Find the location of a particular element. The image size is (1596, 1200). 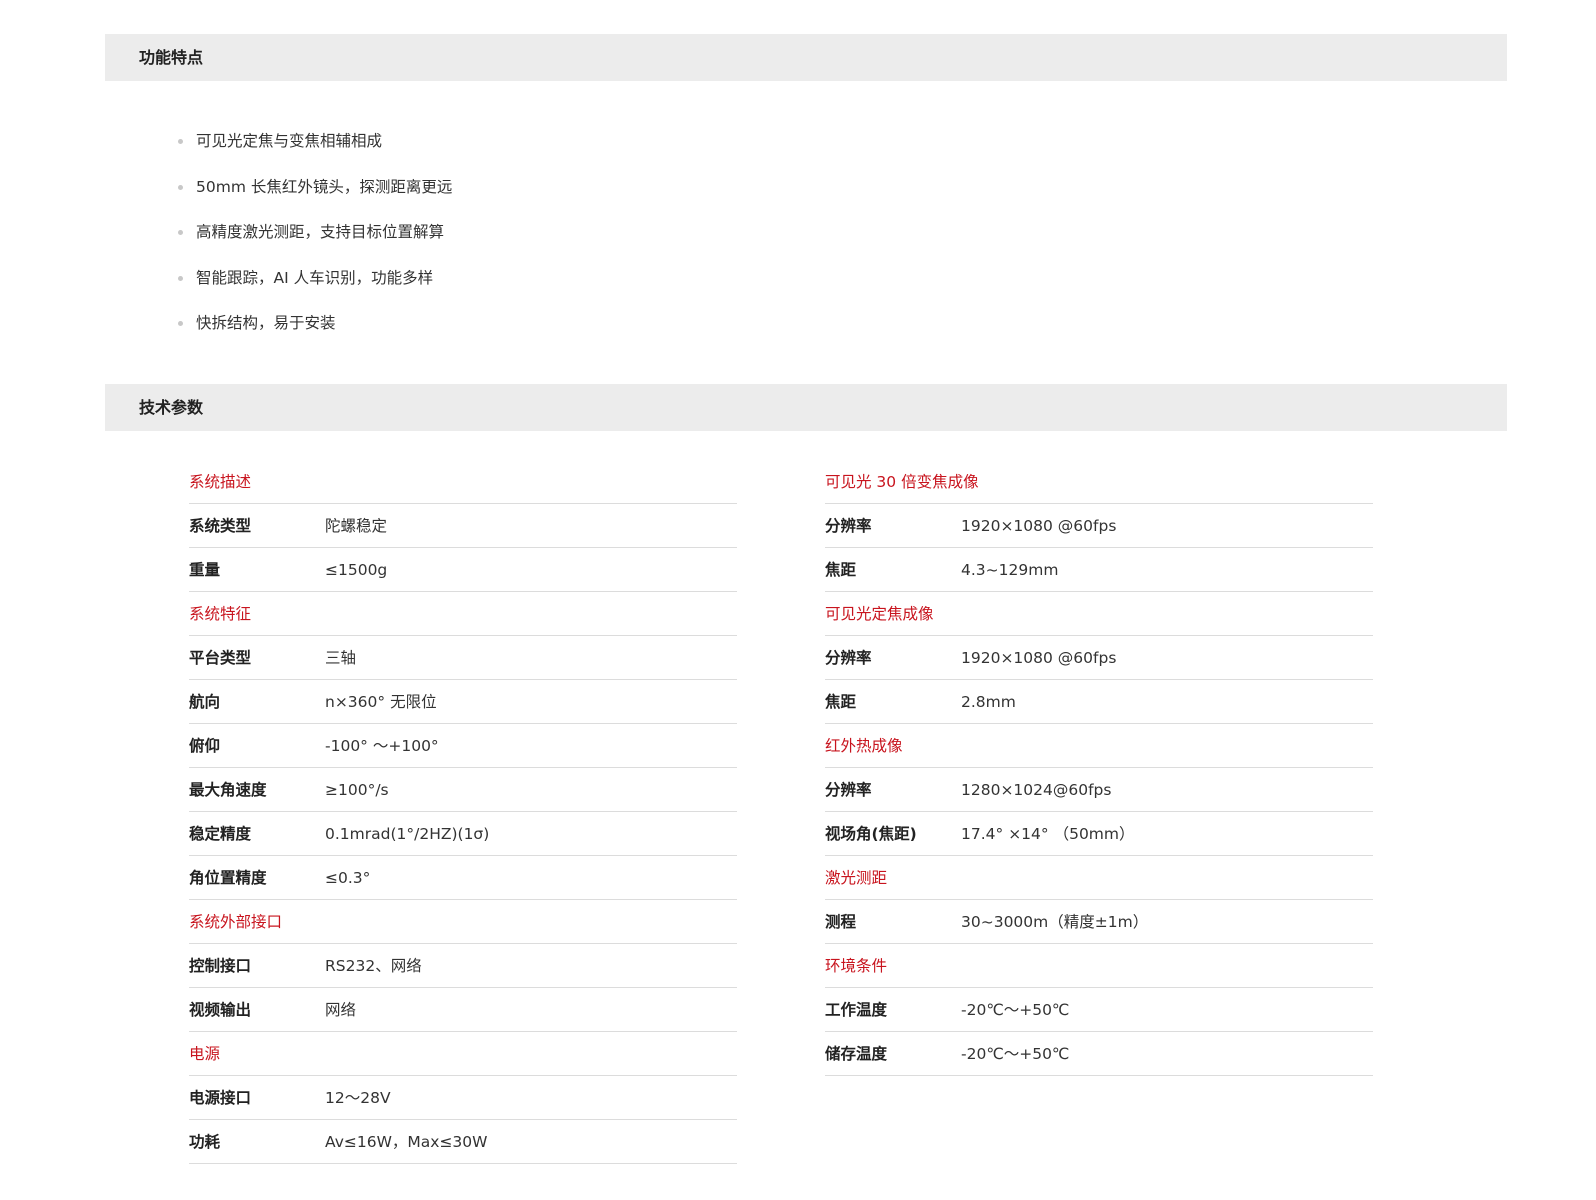

spec-value: 0.1mrad(1°/2HZ)(1σ) is located at coordinates (407, 834).